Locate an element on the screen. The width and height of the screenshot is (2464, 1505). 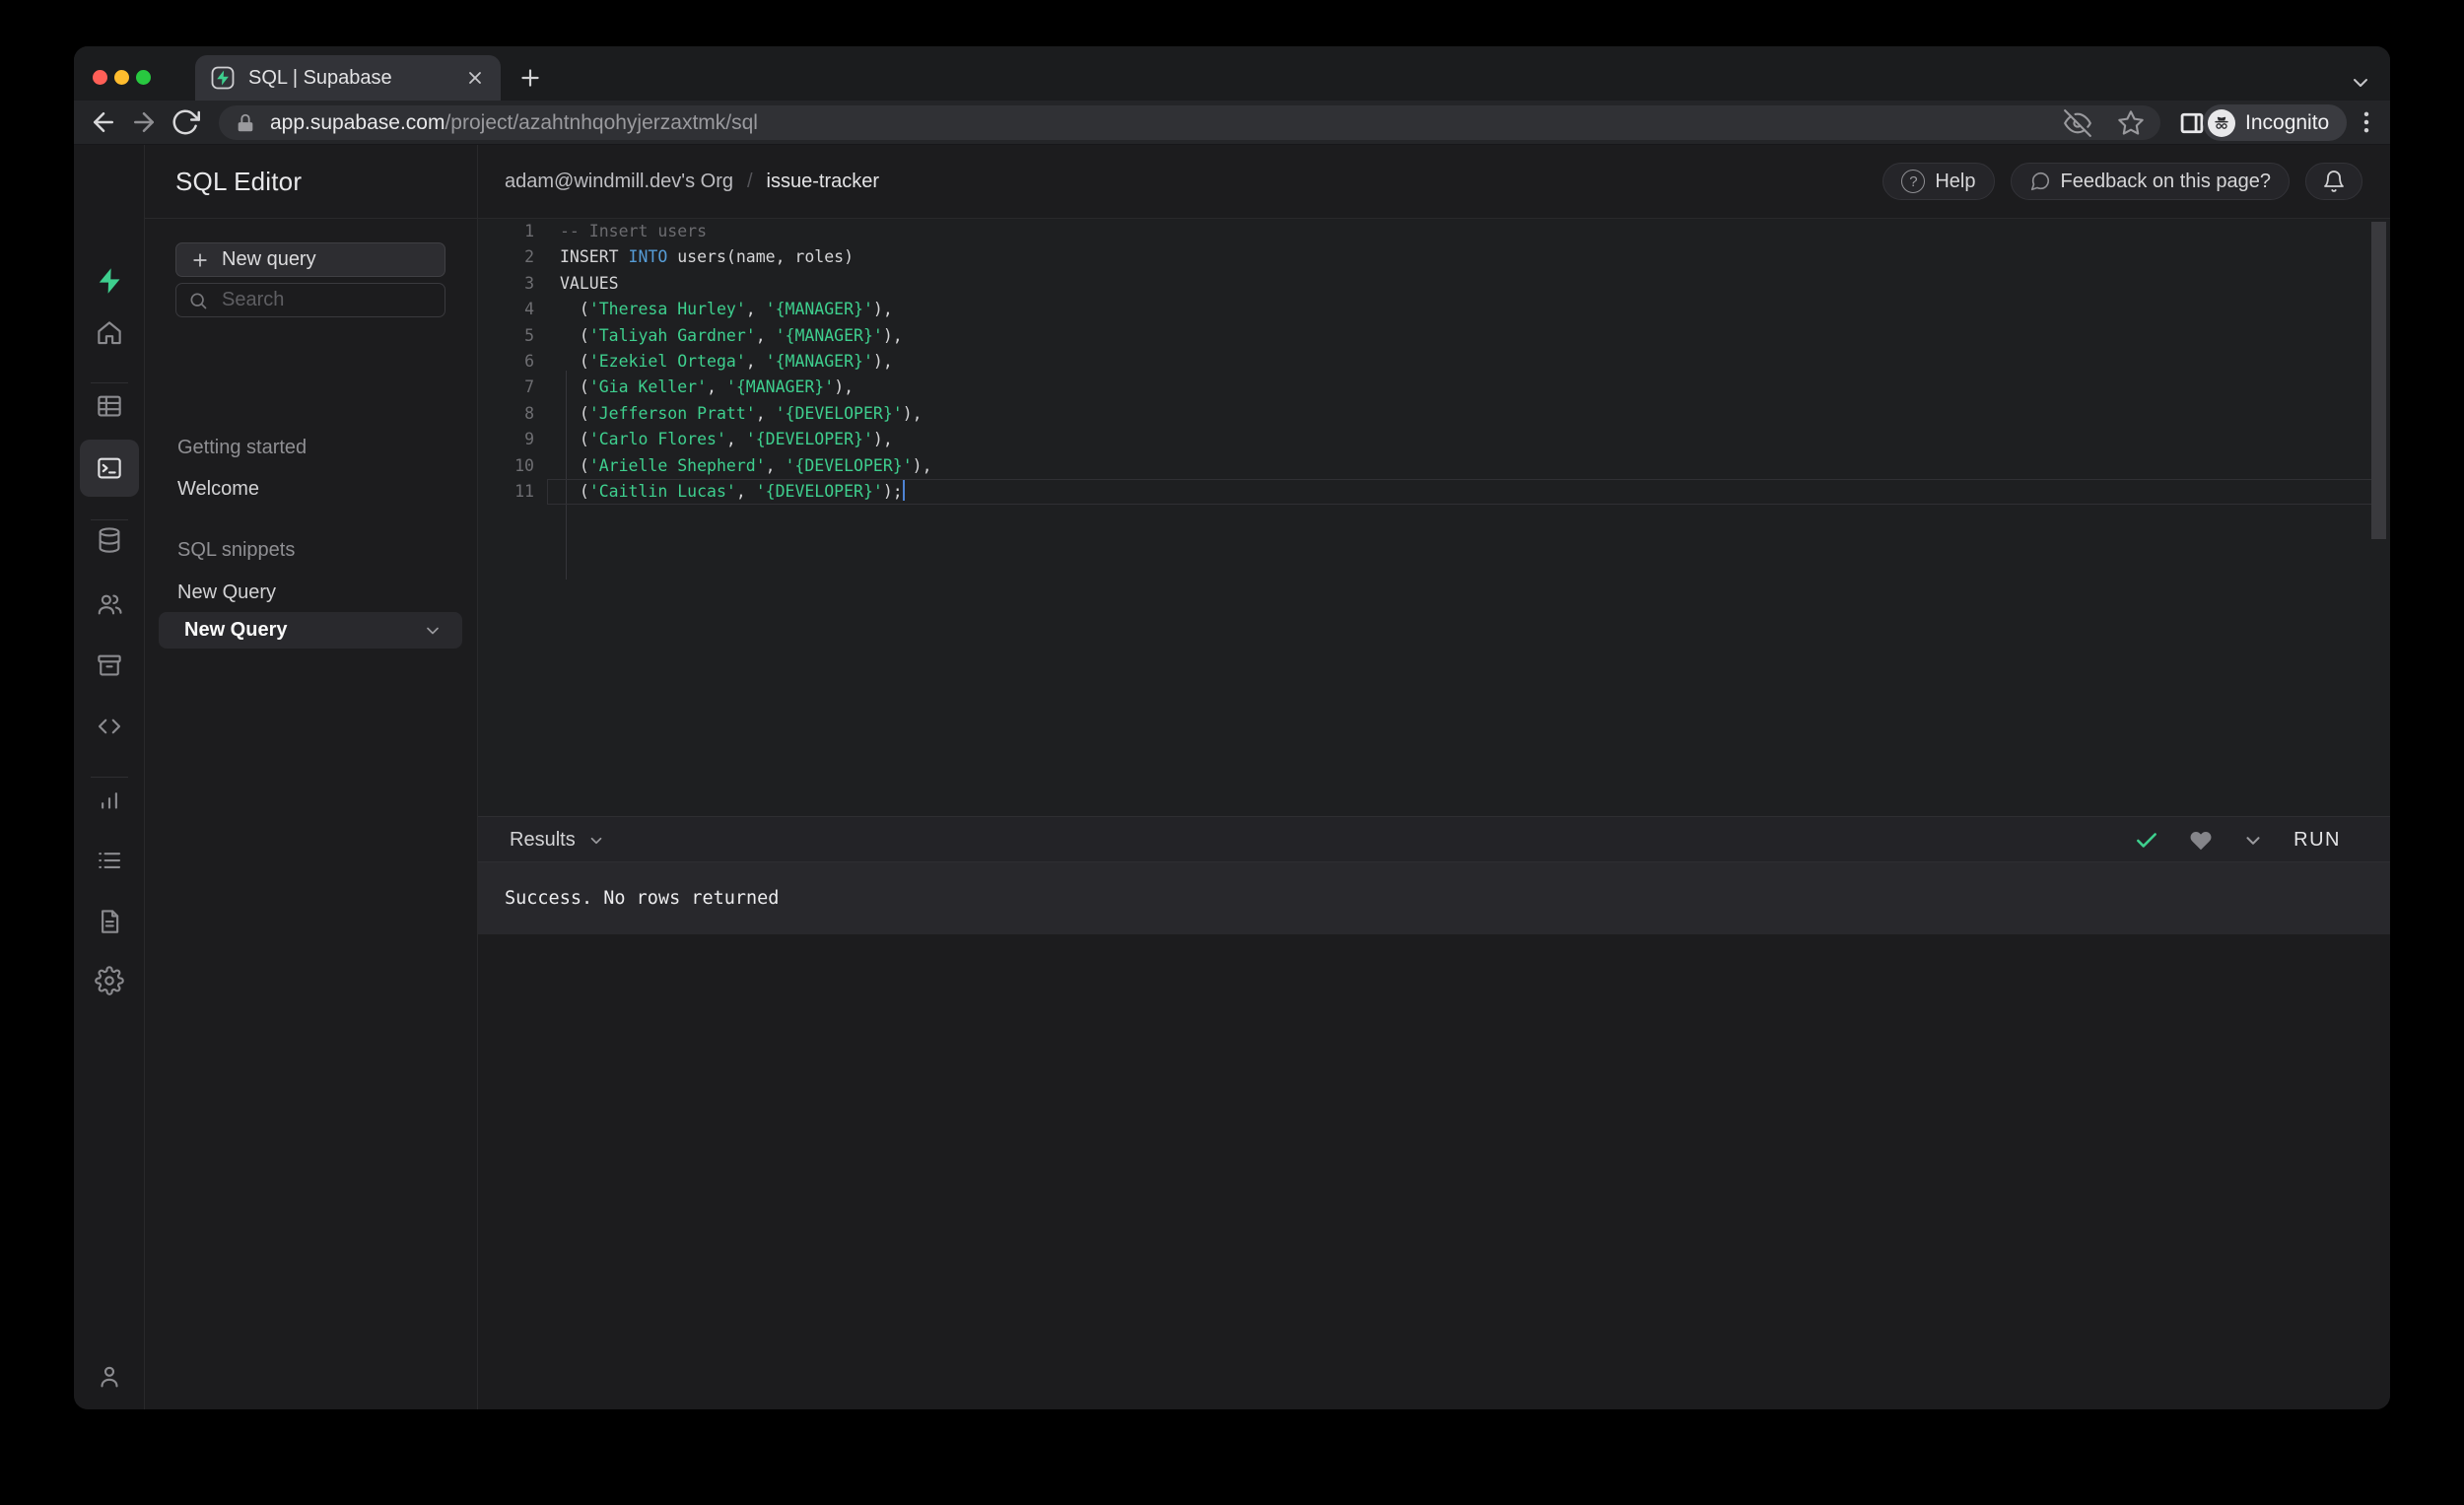
success-message: Success. No rows returned is located at coordinates (642, 898).